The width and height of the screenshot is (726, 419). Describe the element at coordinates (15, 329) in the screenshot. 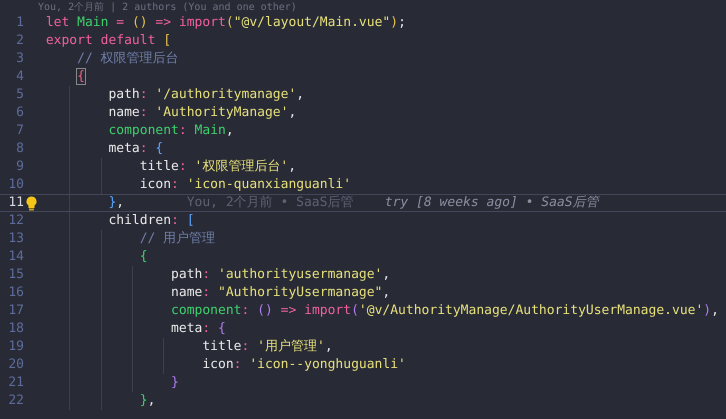

I see `line-number: 18` at that location.